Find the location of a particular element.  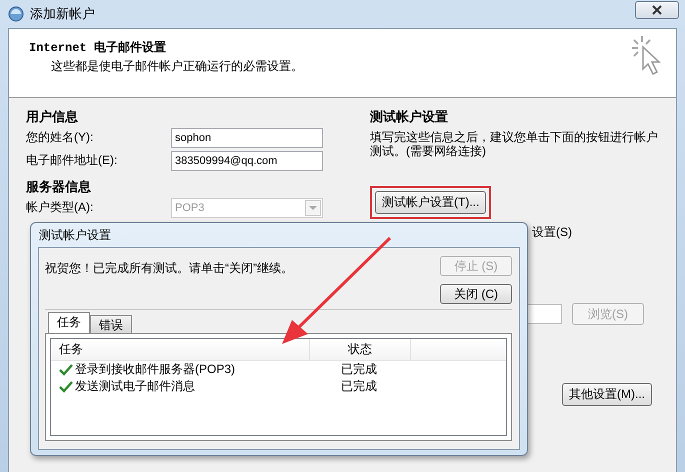

field-label: 电子邮件地址(E): is located at coordinates (72, 160).